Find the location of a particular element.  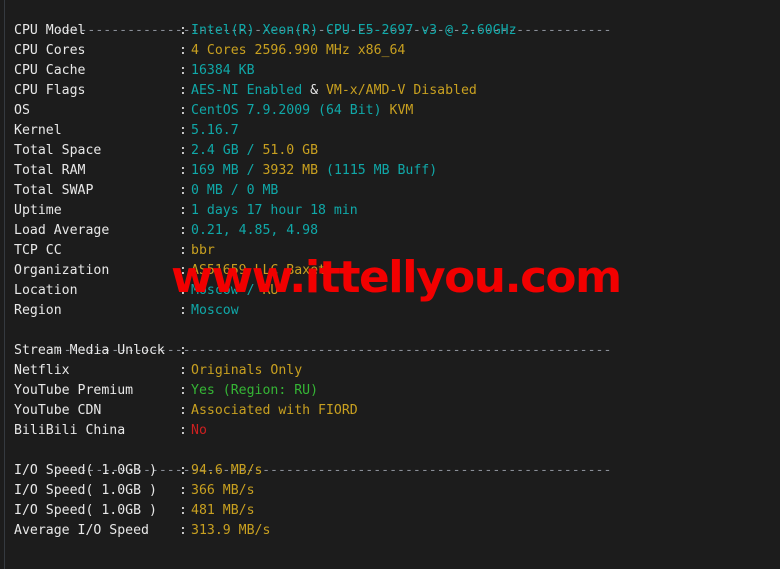

io-speed-row: I/O Speed( 1.0GB ):94.6 MB/s is located at coordinates (390, 471).